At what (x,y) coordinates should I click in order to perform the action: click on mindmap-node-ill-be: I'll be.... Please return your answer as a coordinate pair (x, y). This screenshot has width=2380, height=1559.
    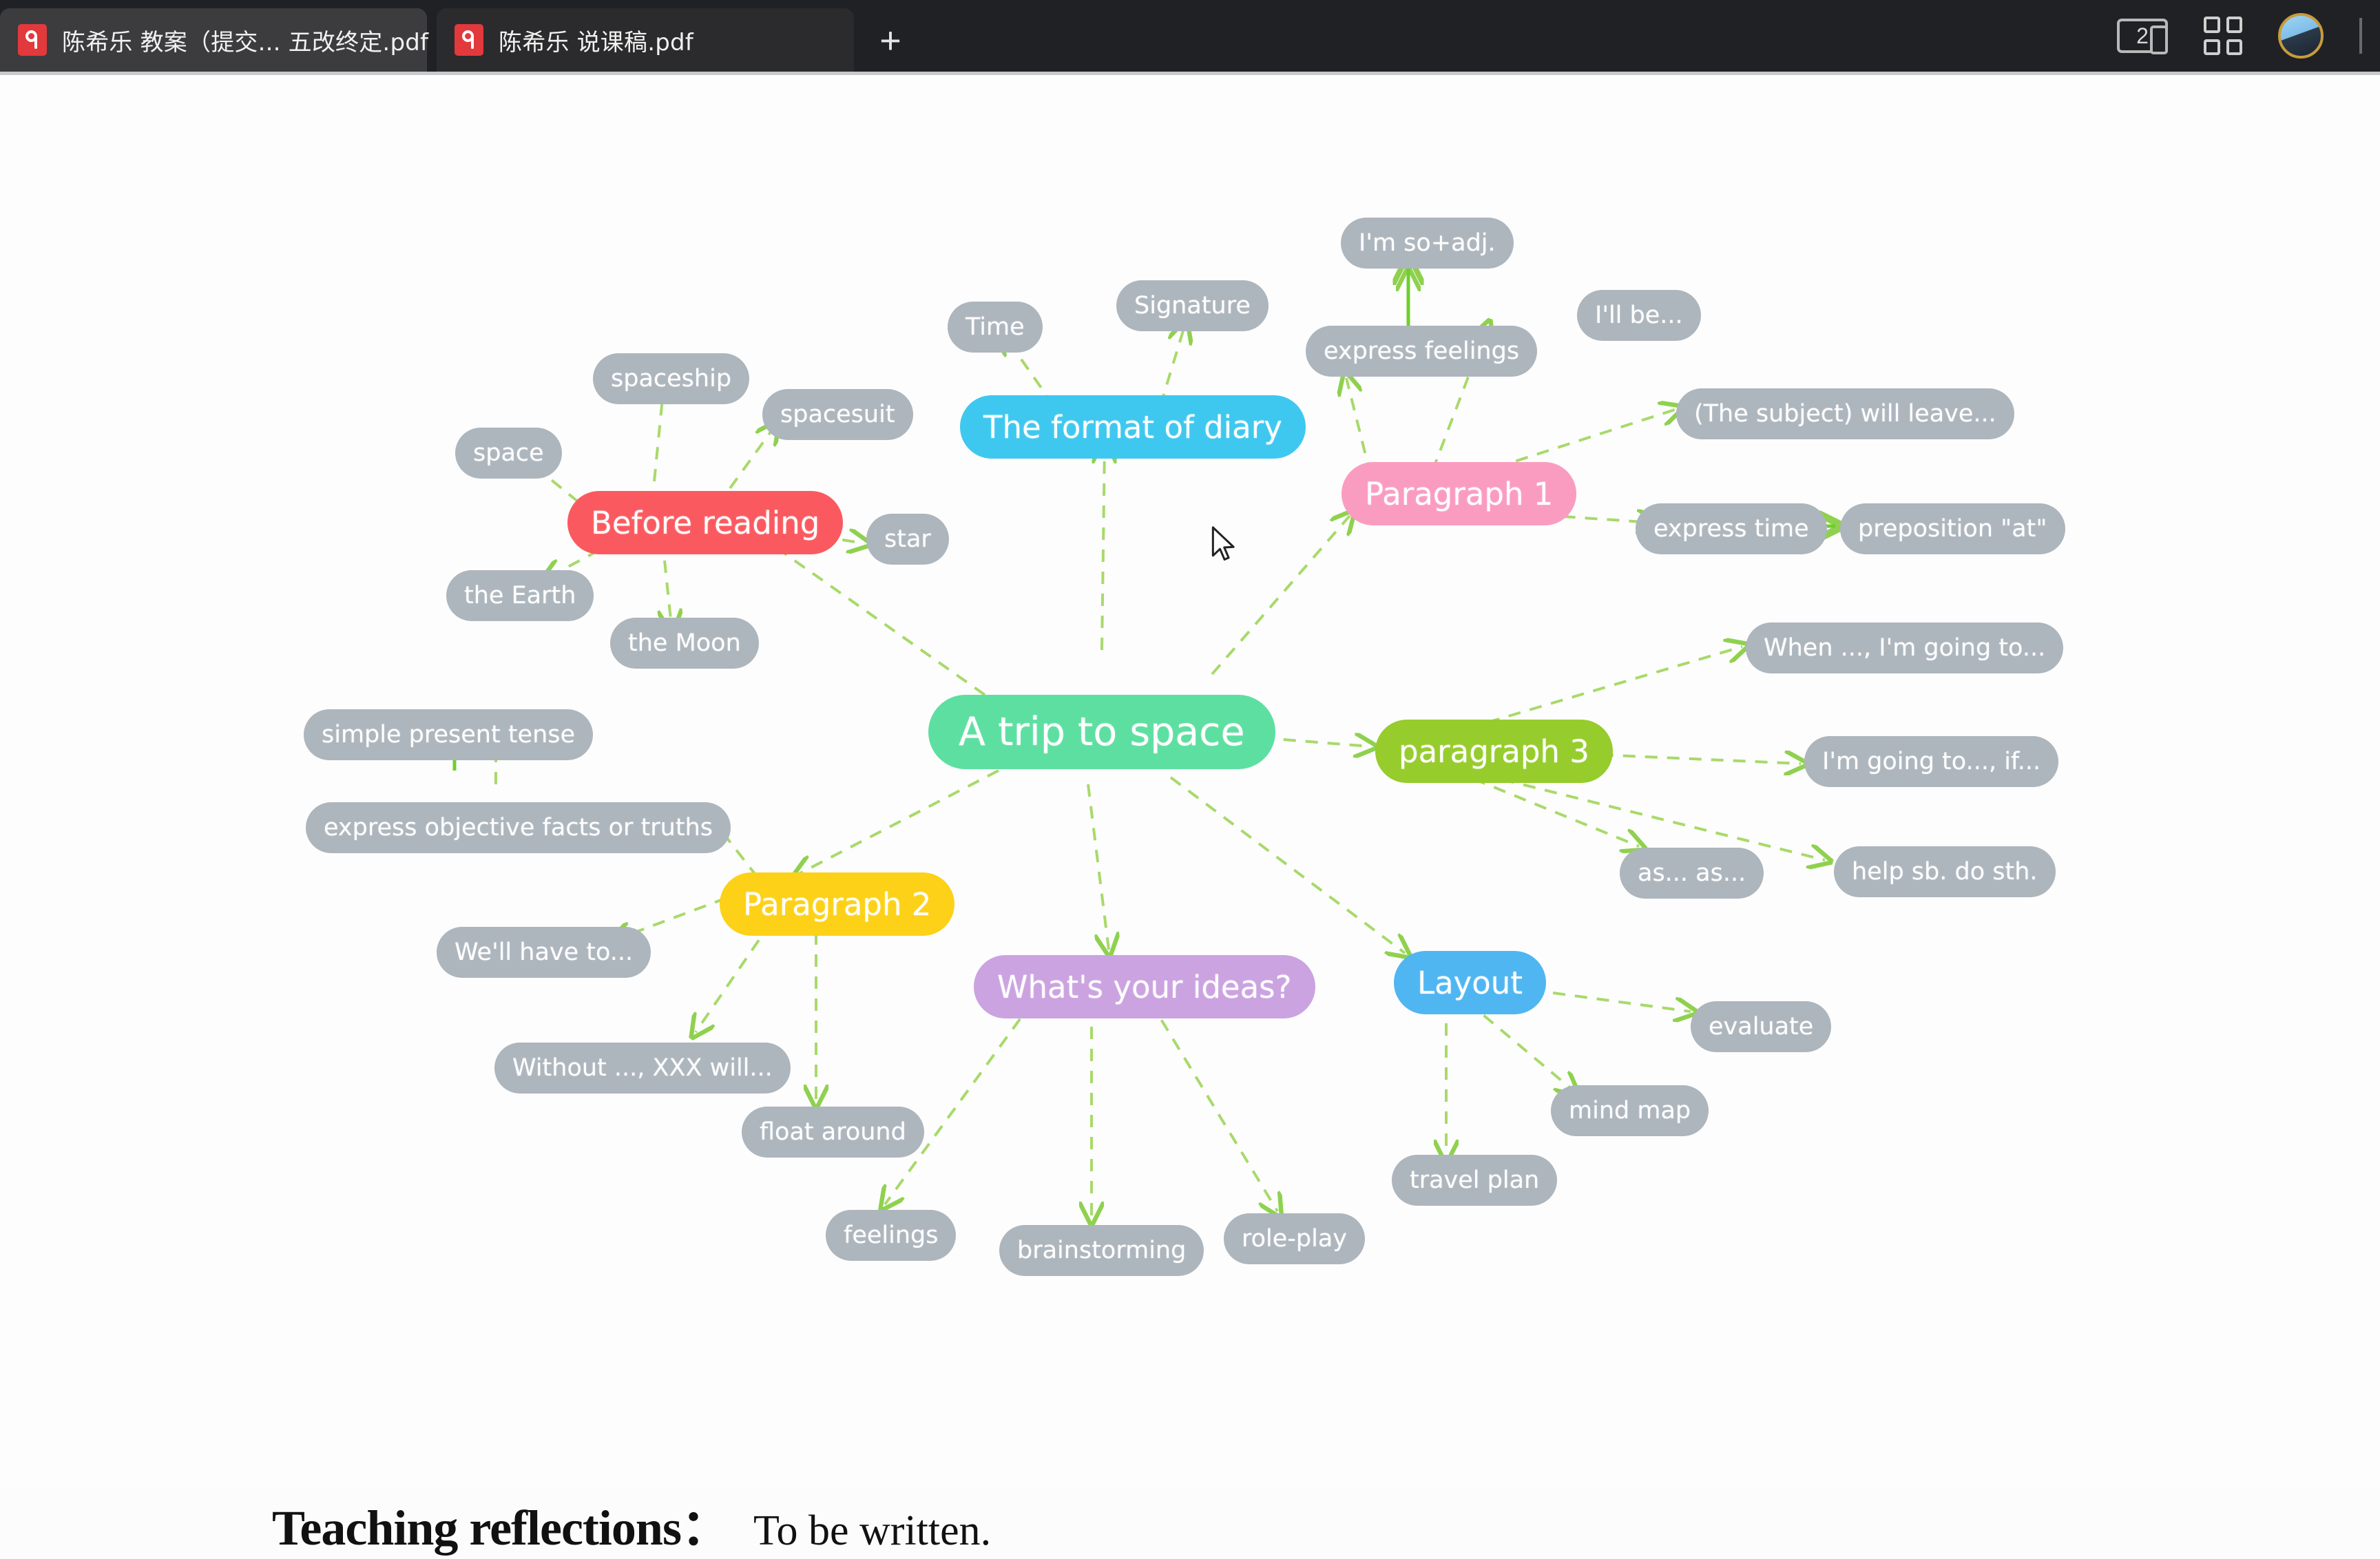
    Looking at the image, I should click on (1639, 315).